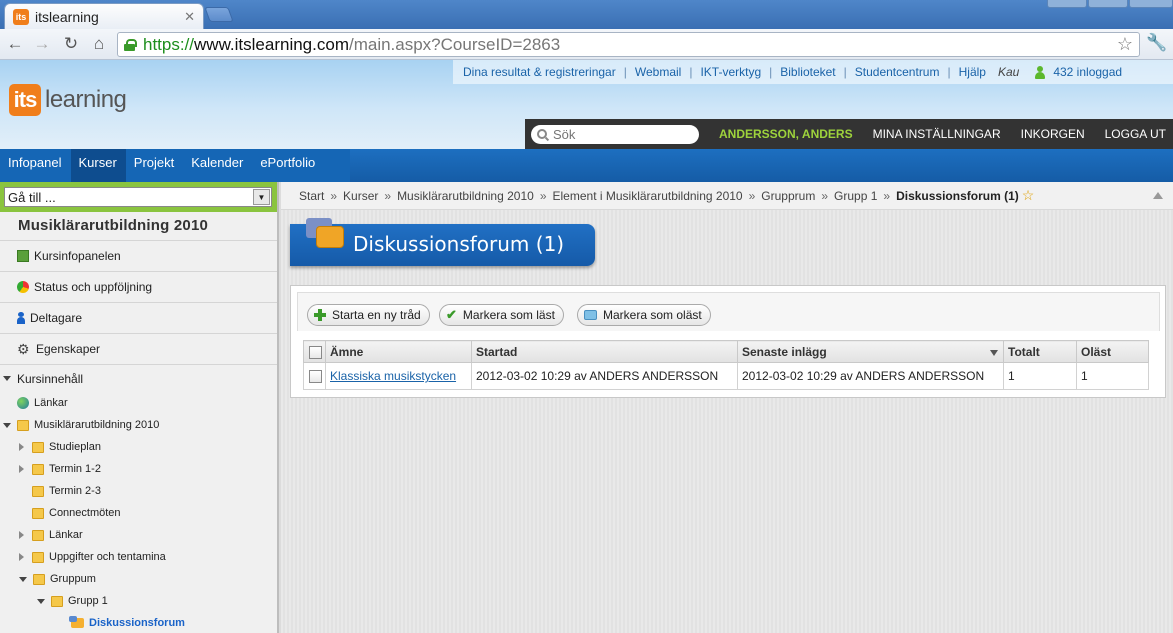  What do you see at coordinates (138, 425) in the screenshot?
I see `tree-item-course-folder: Musiklärarutbildning 2010` at bounding box center [138, 425].